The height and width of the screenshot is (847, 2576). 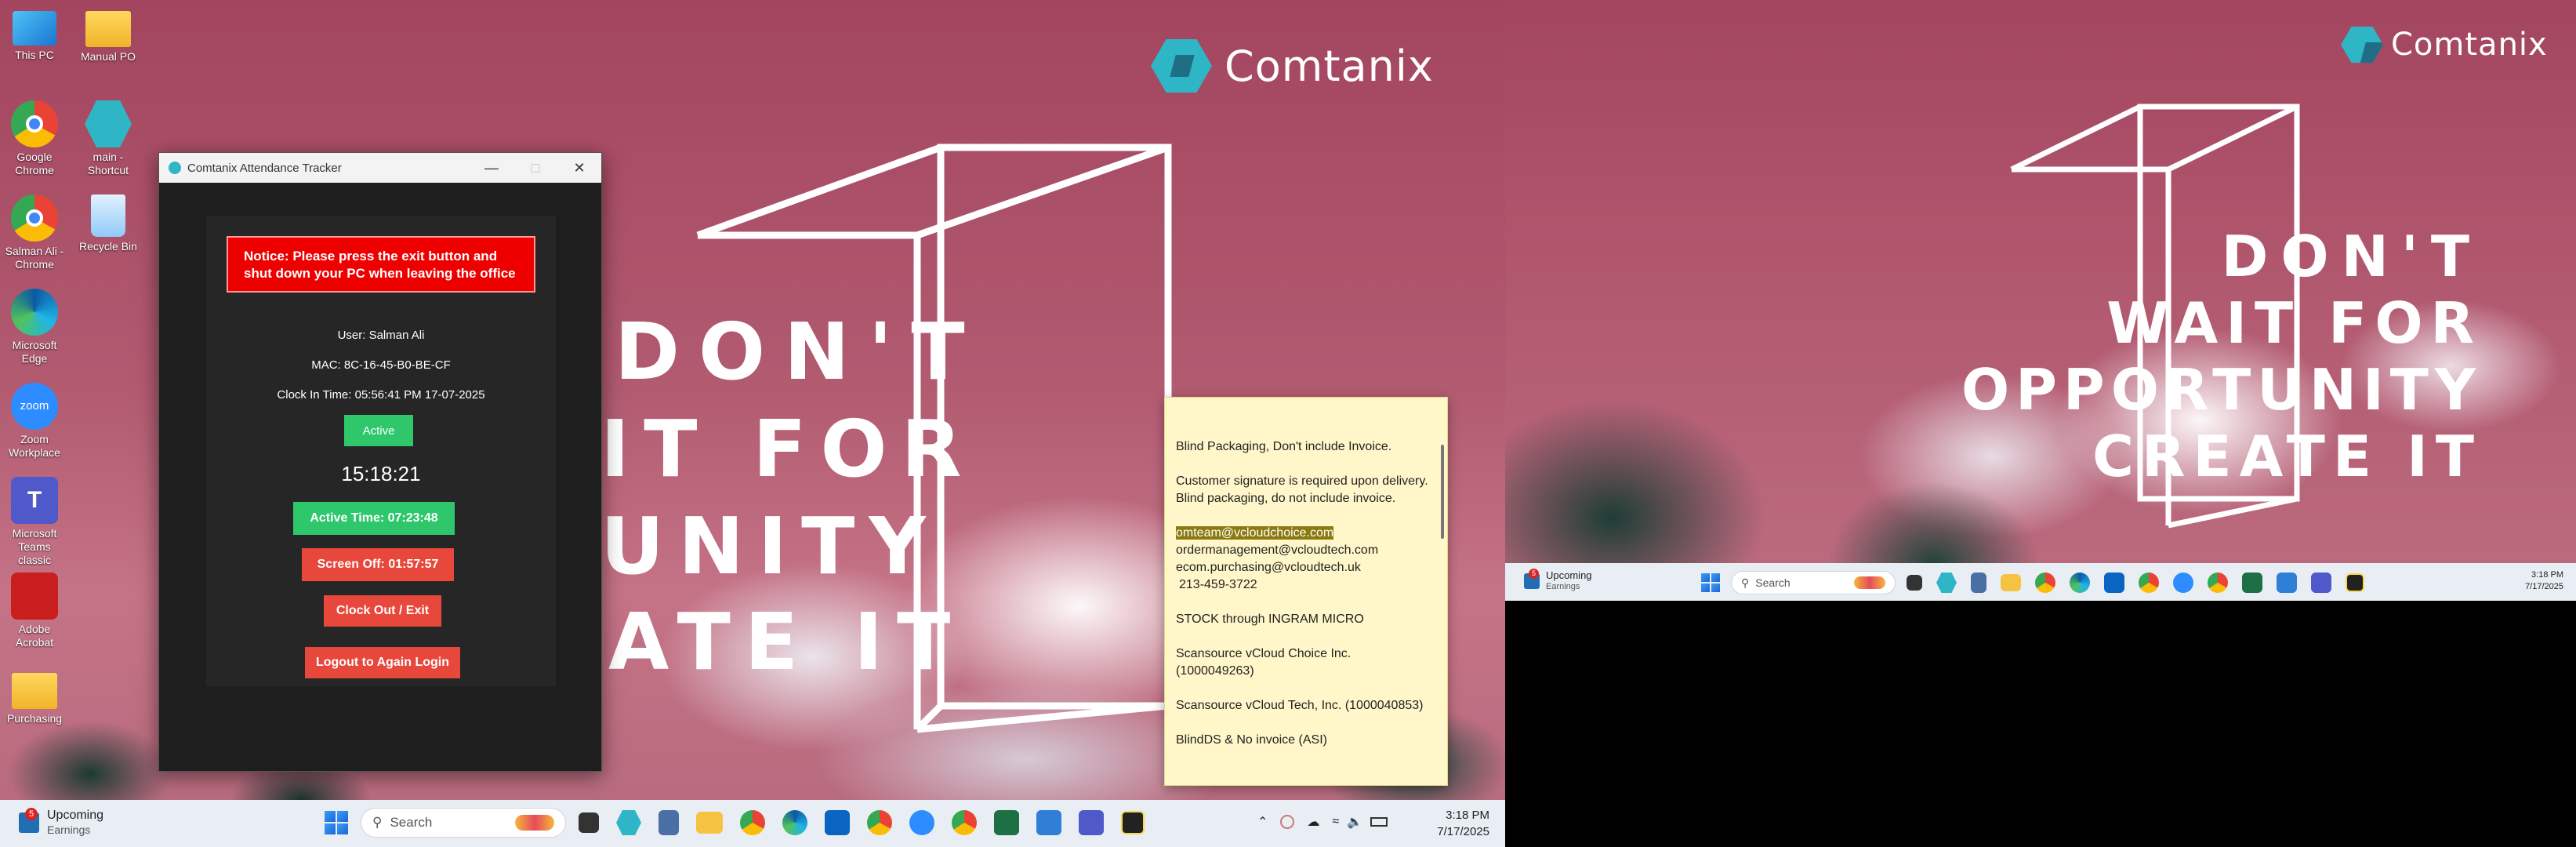 What do you see at coordinates (109, 36) in the screenshot?
I see `desktop-icon-manual-po: Manual PO` at bounding box center [109, 36].